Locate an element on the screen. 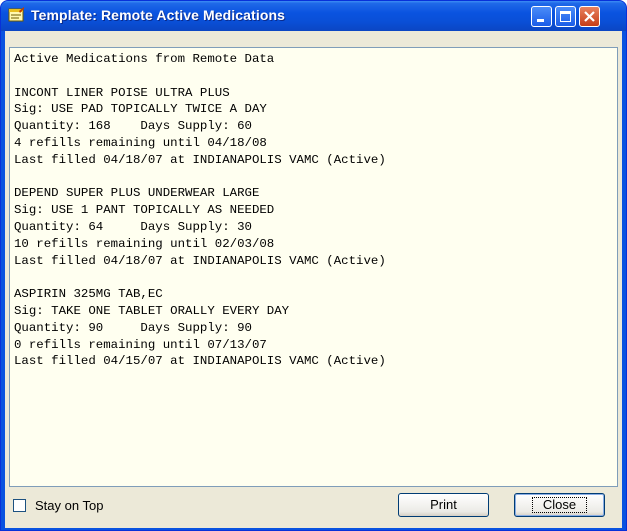 This screenshot has height=531, width=627. medication-text-line: ASPIRIN 325MG TAB,EC is located at coordinates (88, 294).